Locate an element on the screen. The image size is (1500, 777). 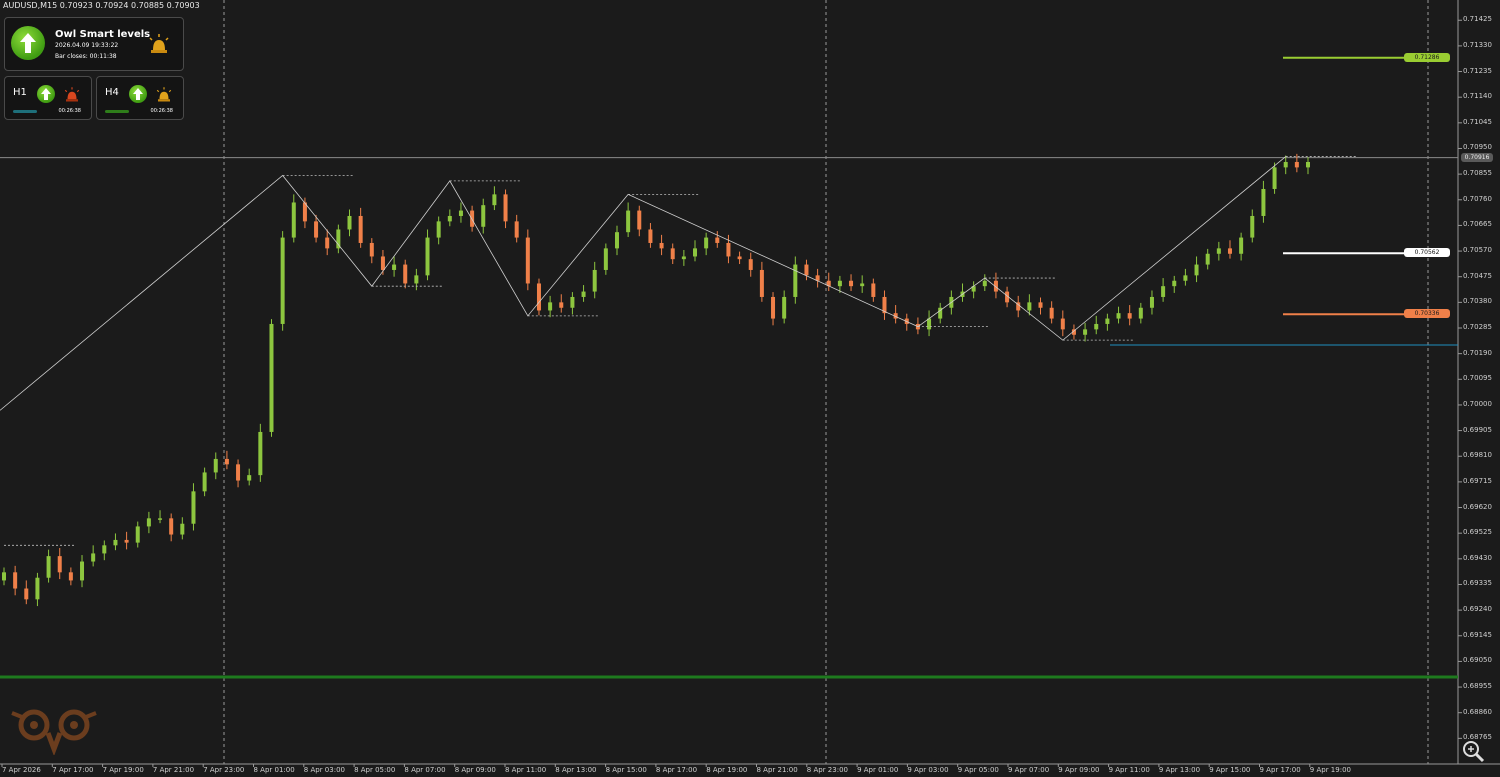
x-tick-label: 8 Apr 03:00 is located at coordinates (324, 770).